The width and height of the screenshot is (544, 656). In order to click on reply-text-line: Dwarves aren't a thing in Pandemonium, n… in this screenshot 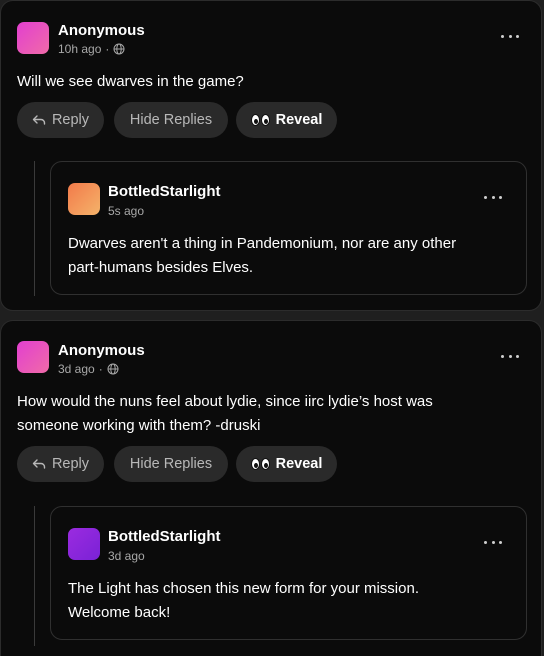, I will do `click(262, 243)`.